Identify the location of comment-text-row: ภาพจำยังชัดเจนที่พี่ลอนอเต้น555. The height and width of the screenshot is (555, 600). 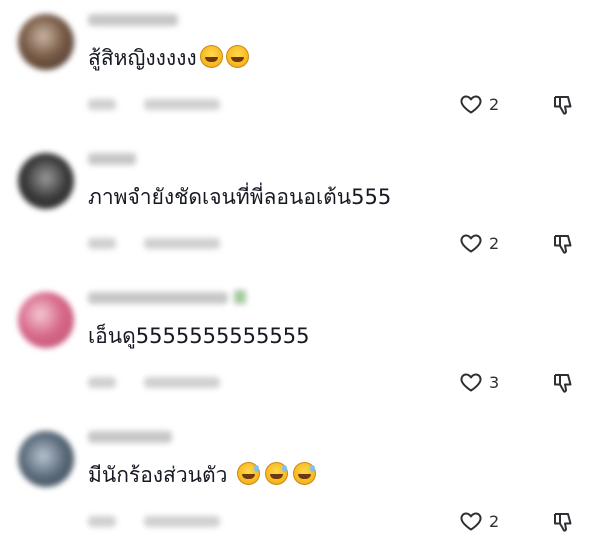
(239, 197).